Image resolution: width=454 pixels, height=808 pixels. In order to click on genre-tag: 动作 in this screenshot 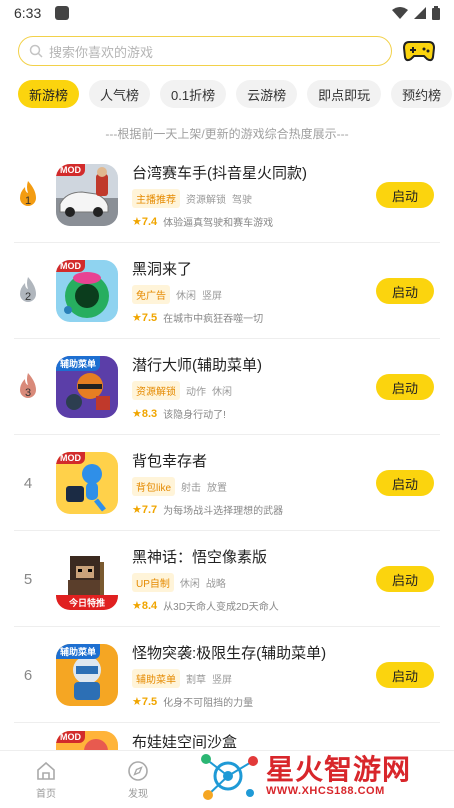, I will do `click(196, 392)`.